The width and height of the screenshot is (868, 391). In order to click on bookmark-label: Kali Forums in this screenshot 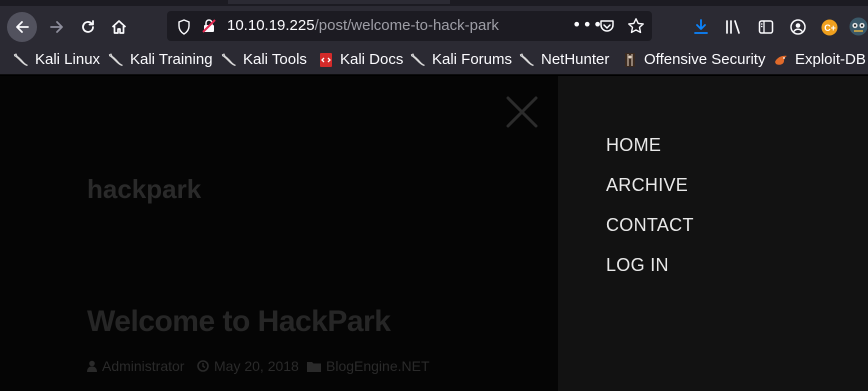, I will do `click(472, 59)`.